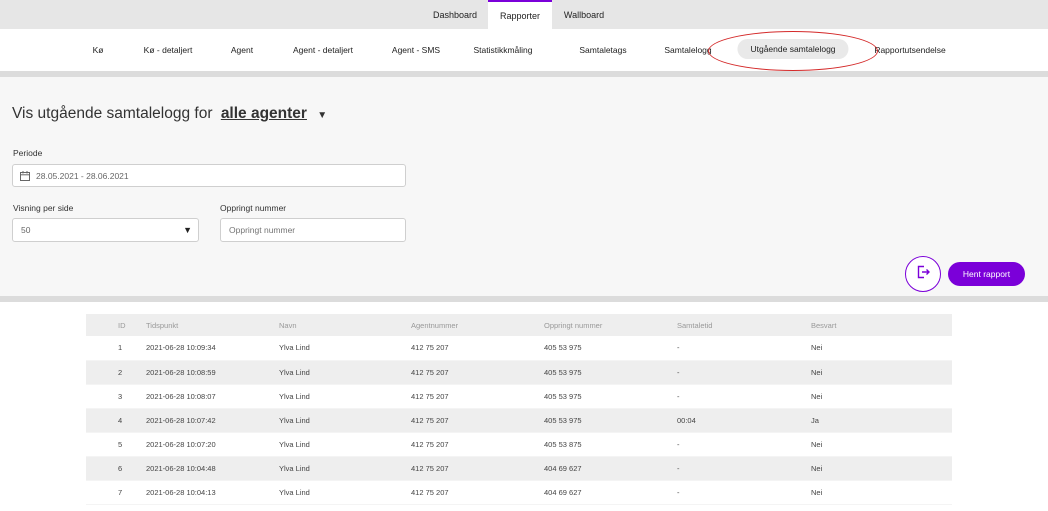  What do you see at coordinates (502, 50) in the screenshot?
I see `subnav-statistikkmaling: Statistikkmåling` at bounding box center [502, 50].